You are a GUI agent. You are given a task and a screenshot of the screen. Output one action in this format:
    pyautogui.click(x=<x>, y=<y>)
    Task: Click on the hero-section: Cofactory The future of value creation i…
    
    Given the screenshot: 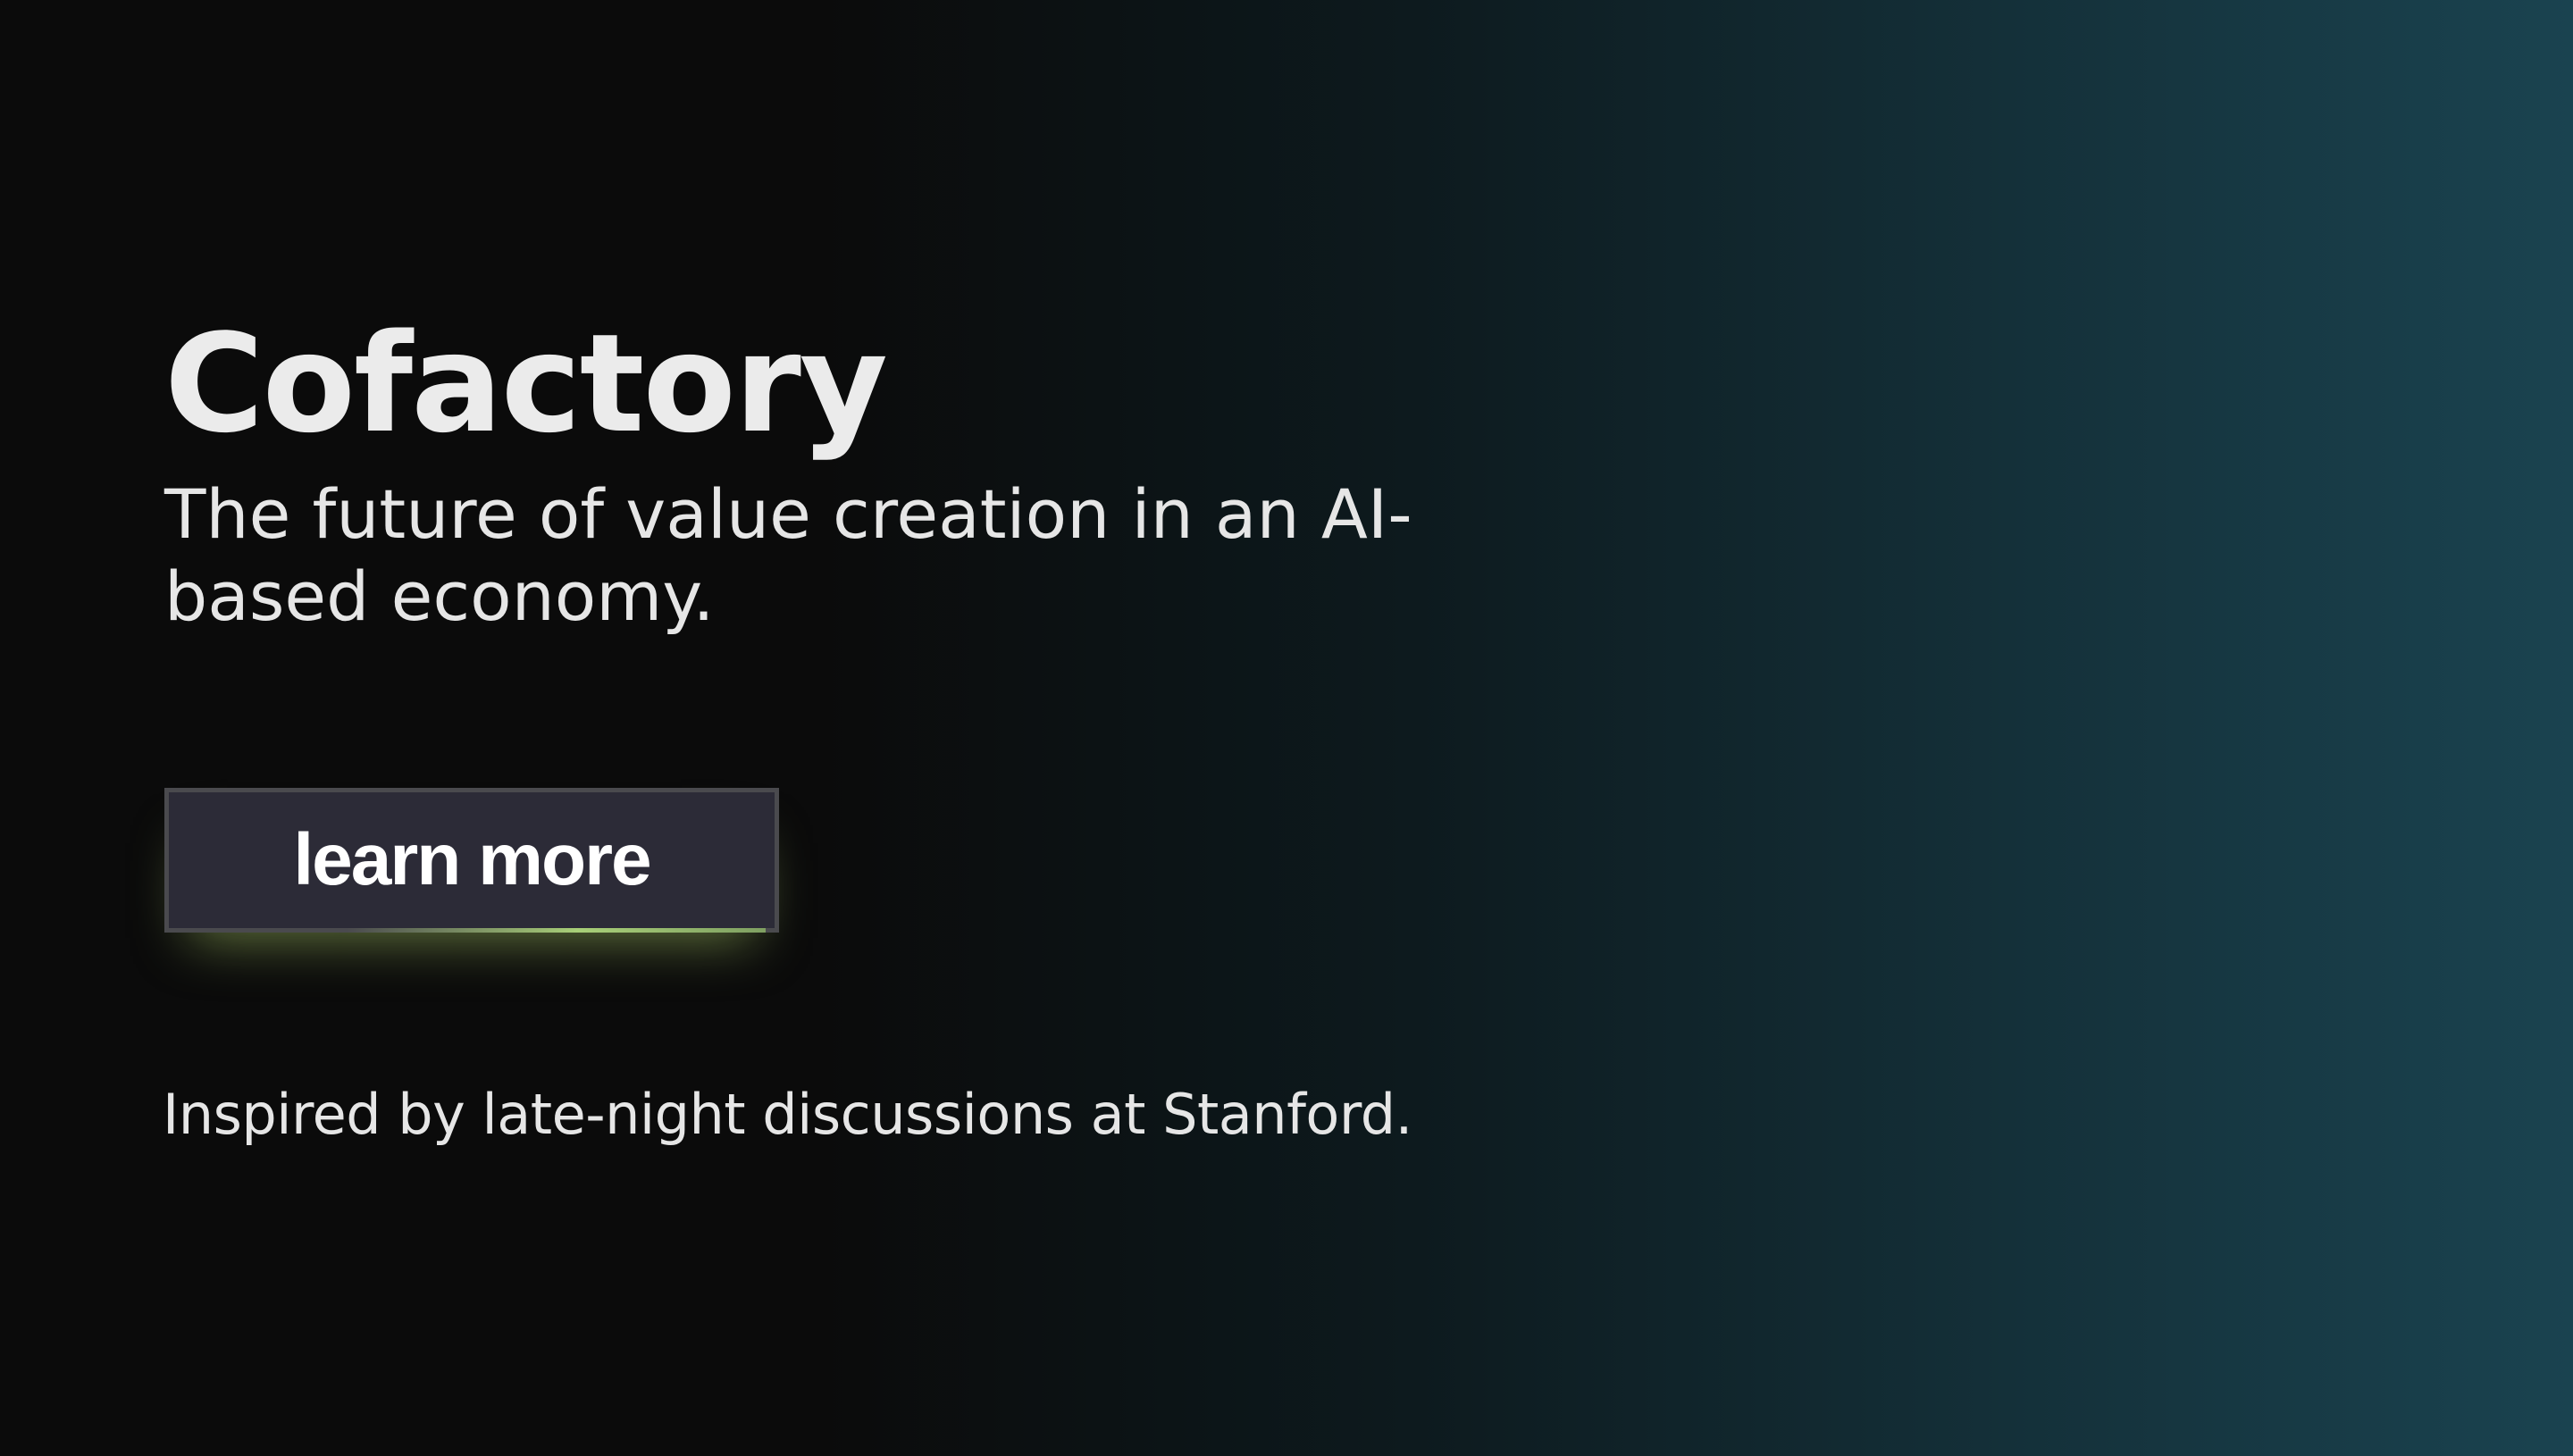 What is the action you would take?
    pyautogui.click(x=834, y=471)
    